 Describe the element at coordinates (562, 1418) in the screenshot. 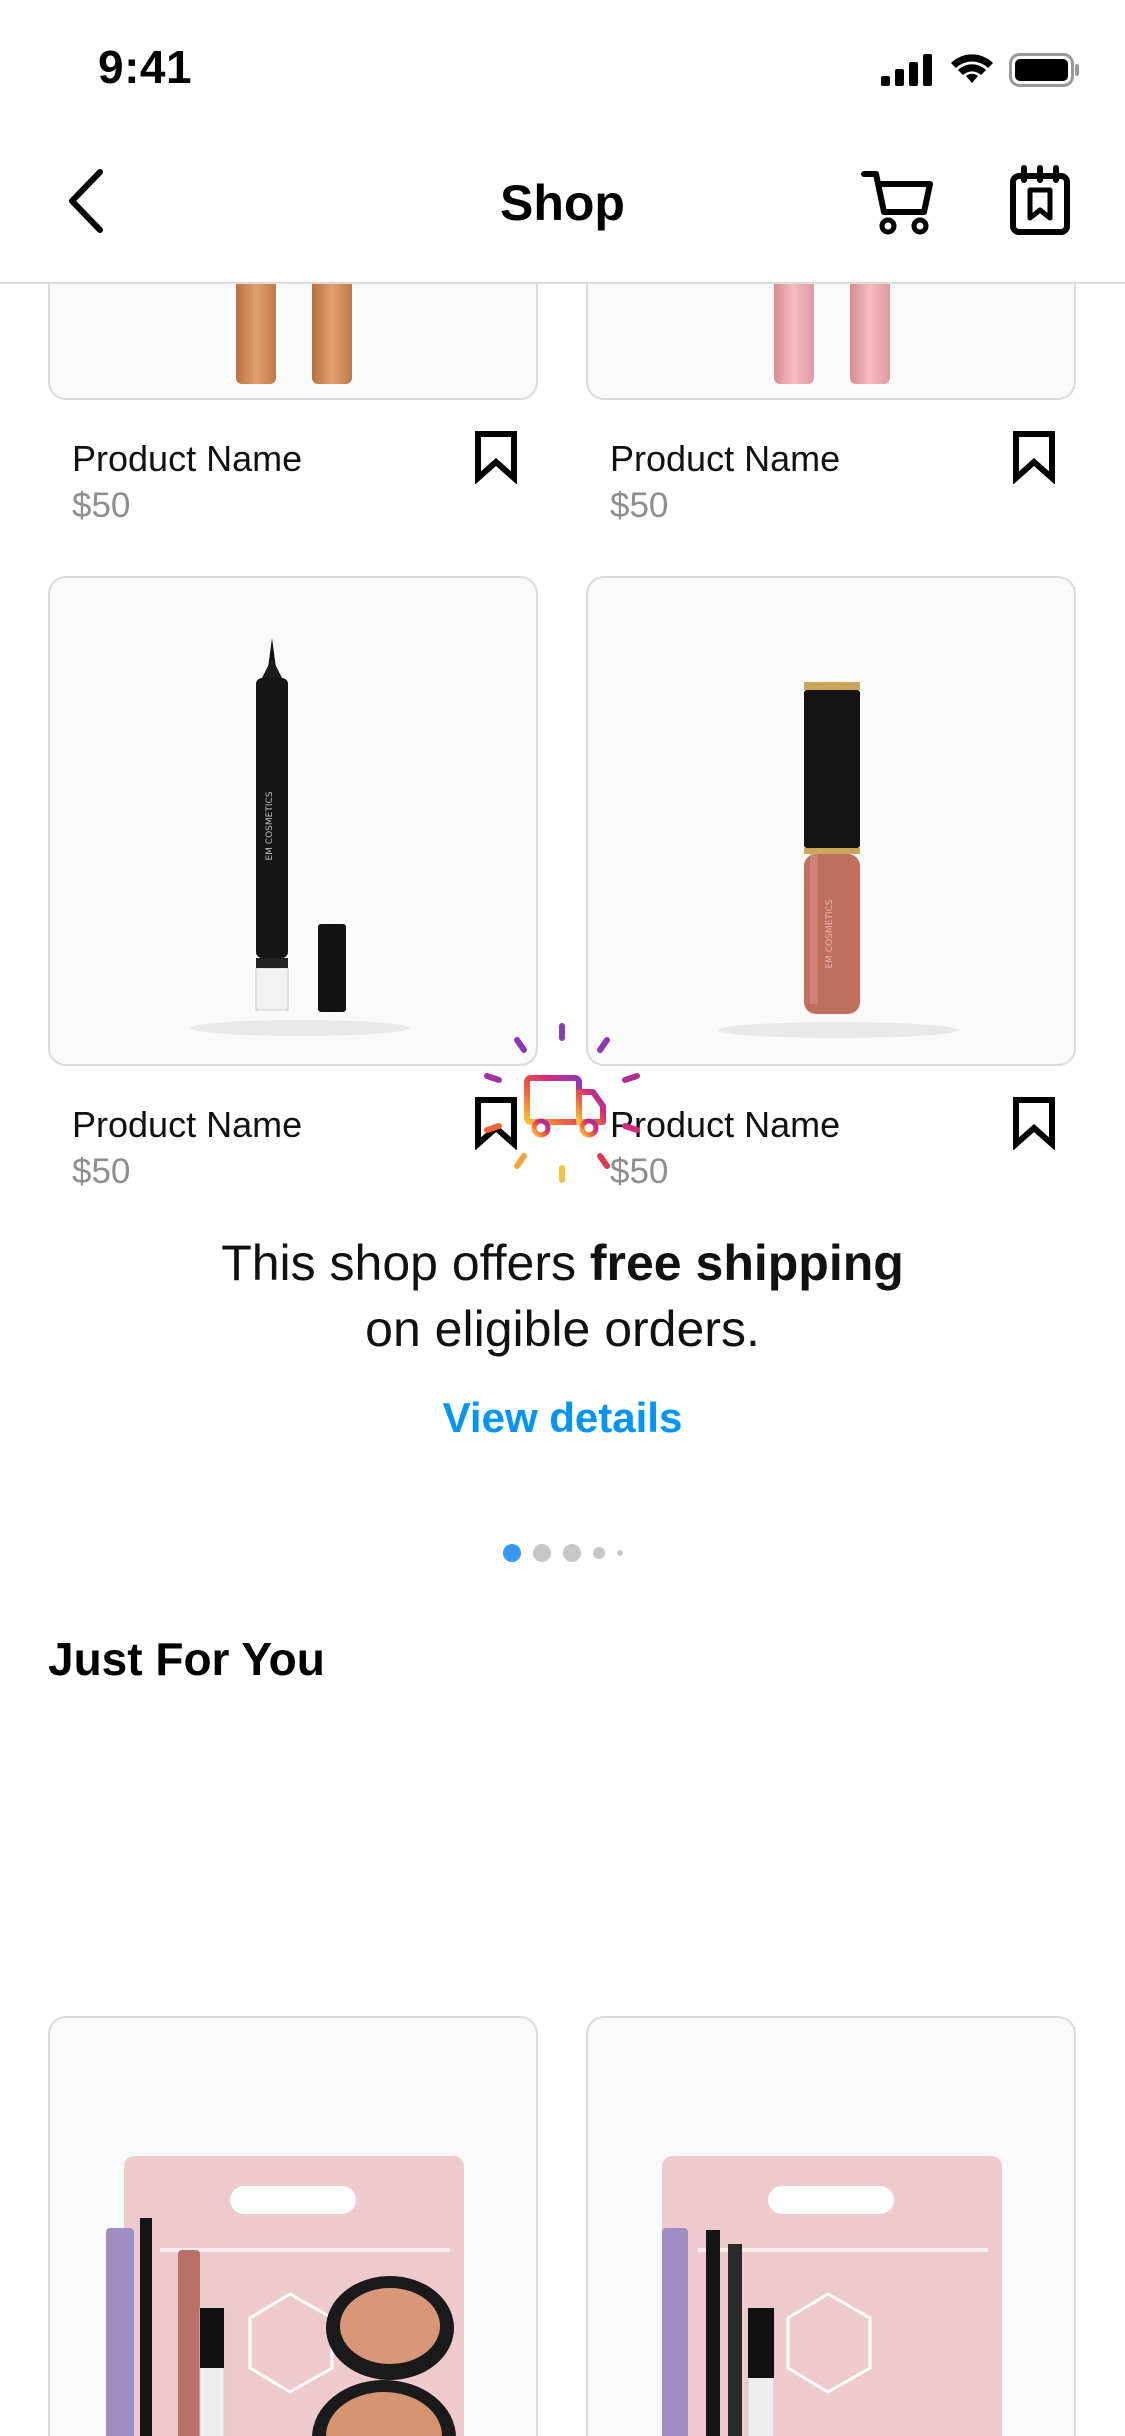

I see `view-details-link: View details` at that location.